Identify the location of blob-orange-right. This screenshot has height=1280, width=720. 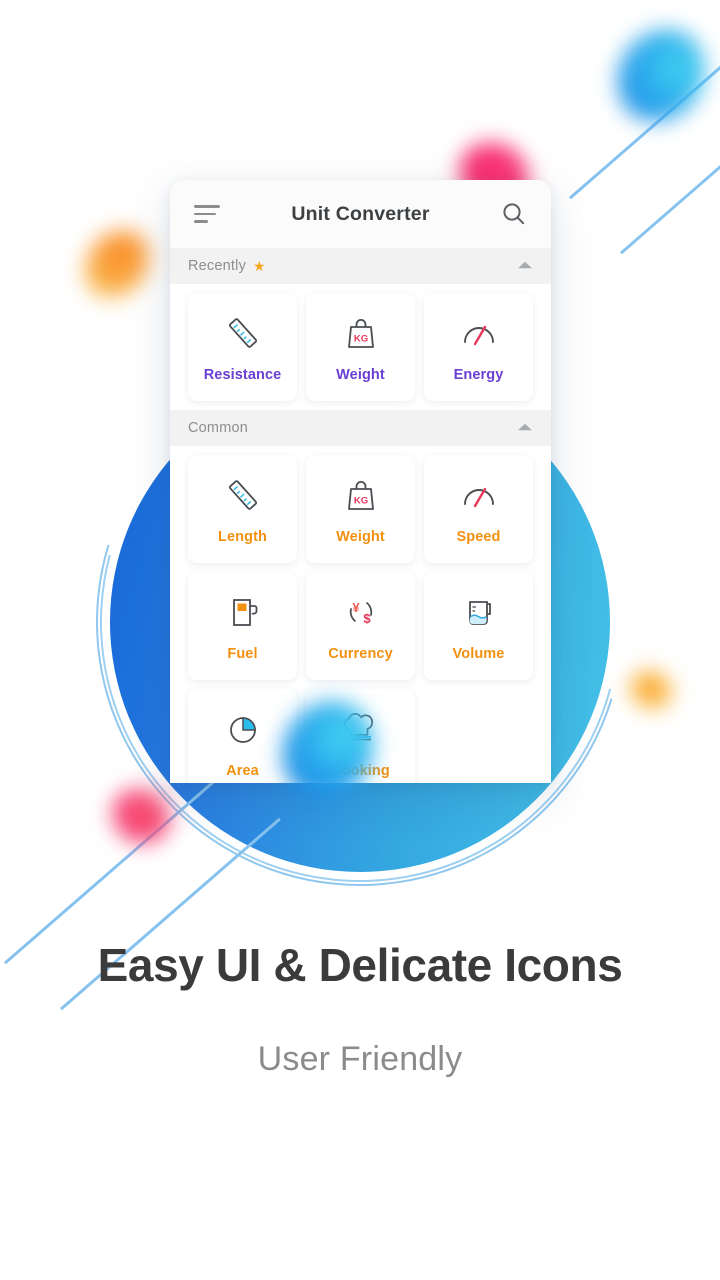
(651, 690).